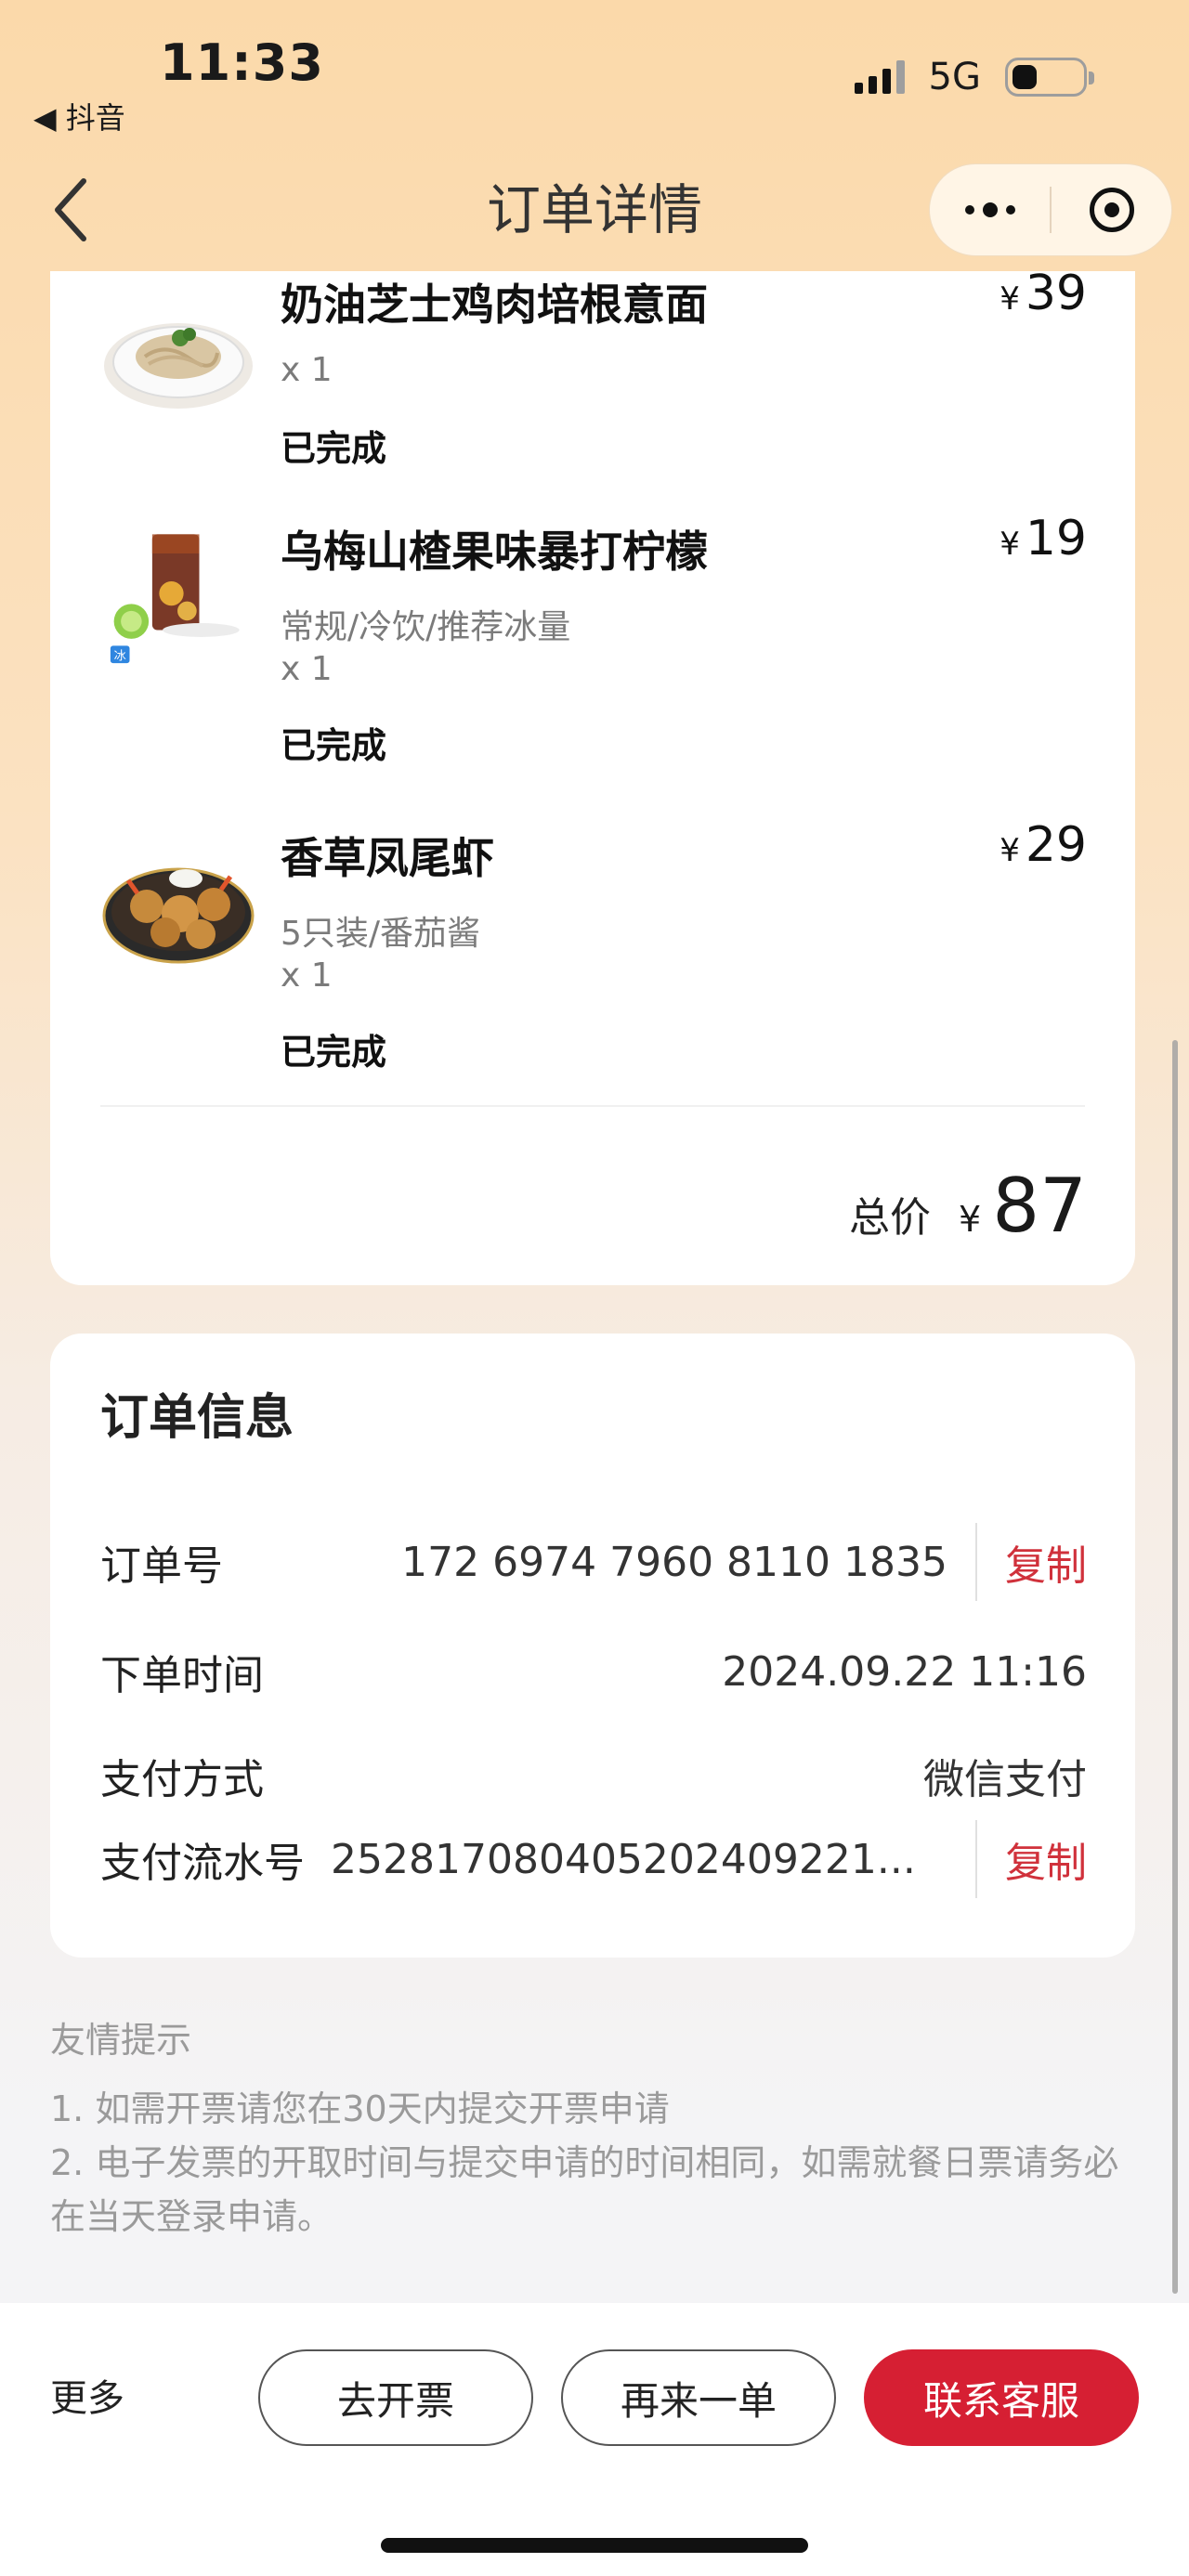 The width and height of the screenshot is (1189, 2576). Describe the element at coordinates (121, 2040) in the screenshot. I see `tips-title: 友情提示` at that location.